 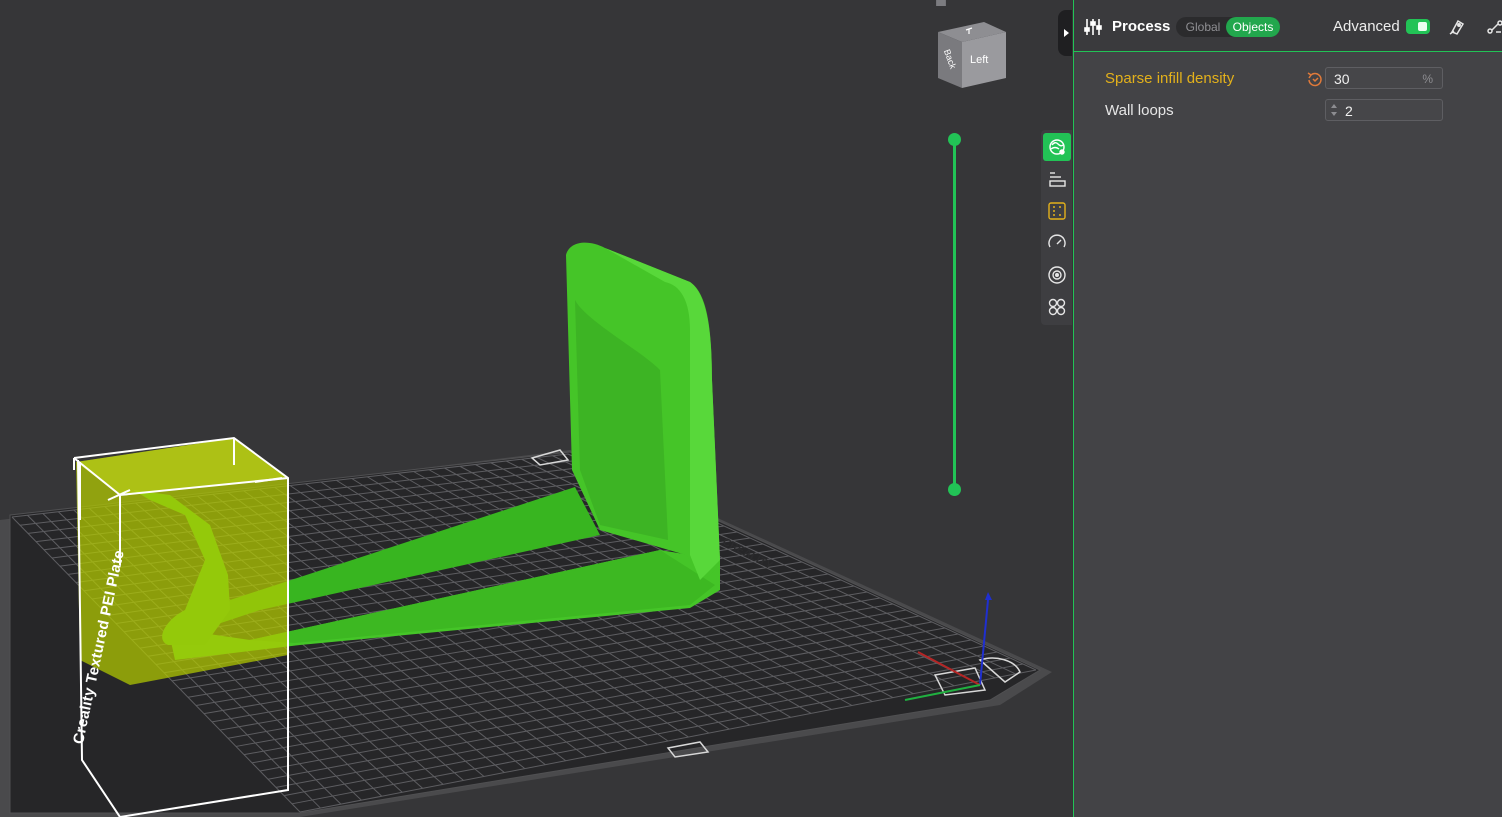 I want to click on view-cube-left-label: Left, so click(x=979, y=60).